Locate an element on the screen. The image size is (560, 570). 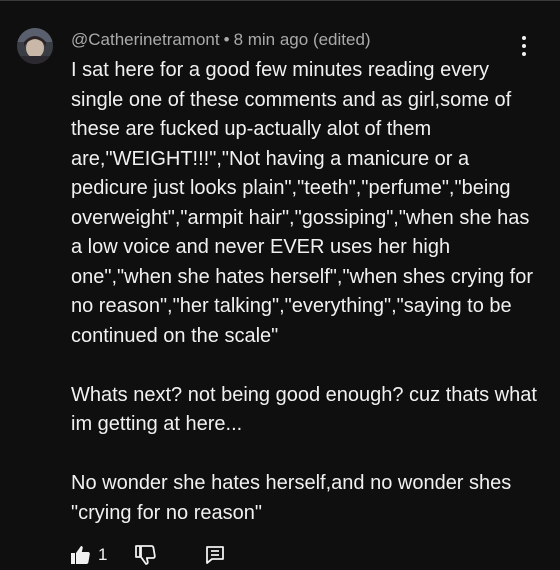
thumb-down-icon is located at coordinates (146, 555).